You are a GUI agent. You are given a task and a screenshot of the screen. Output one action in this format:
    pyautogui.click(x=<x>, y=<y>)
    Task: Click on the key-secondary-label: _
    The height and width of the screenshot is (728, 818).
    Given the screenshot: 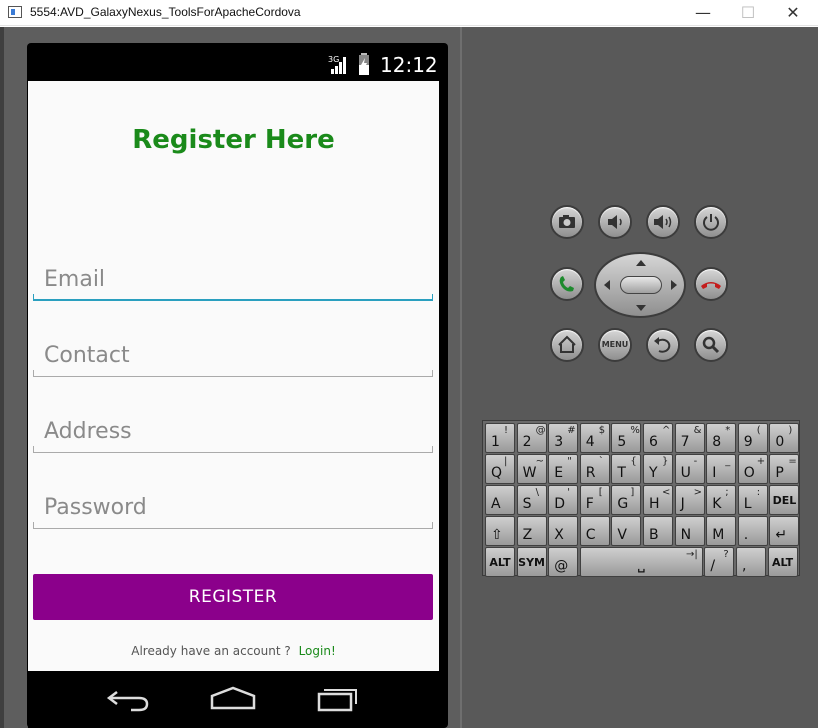 What is the action you would take?
    pyautogui.click(x=728, y=461)
    